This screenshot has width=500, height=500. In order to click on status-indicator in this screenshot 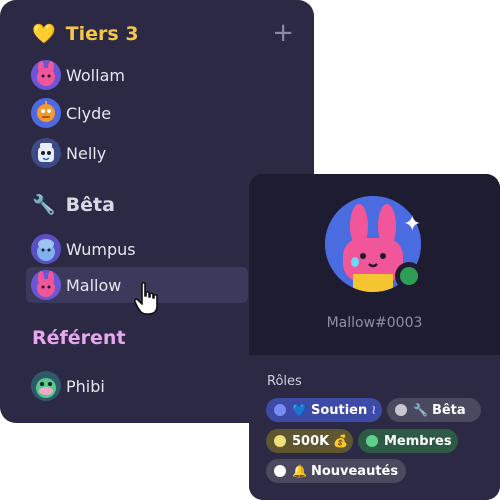, I will do `click(409, 276)`.